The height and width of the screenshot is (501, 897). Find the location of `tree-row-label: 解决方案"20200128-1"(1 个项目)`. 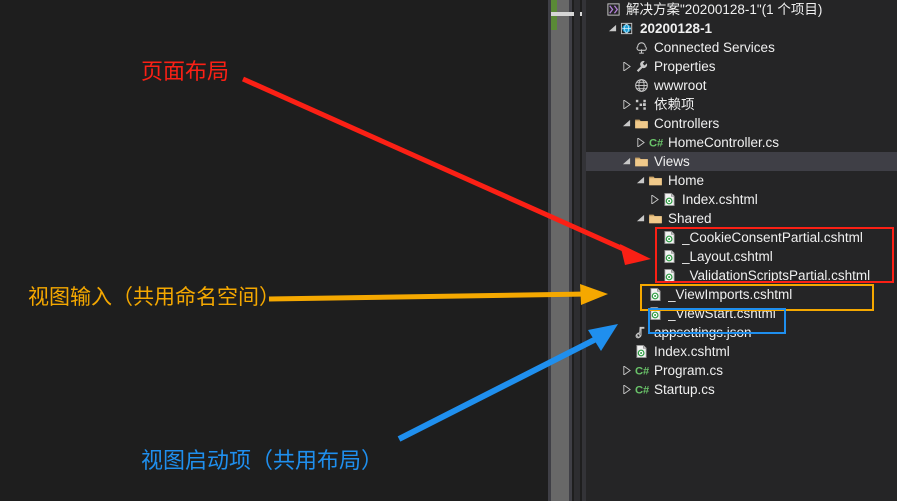

tree-row-label: 解决方案"20200128-1"(1 个项目) is located at coordinates (724, 9).